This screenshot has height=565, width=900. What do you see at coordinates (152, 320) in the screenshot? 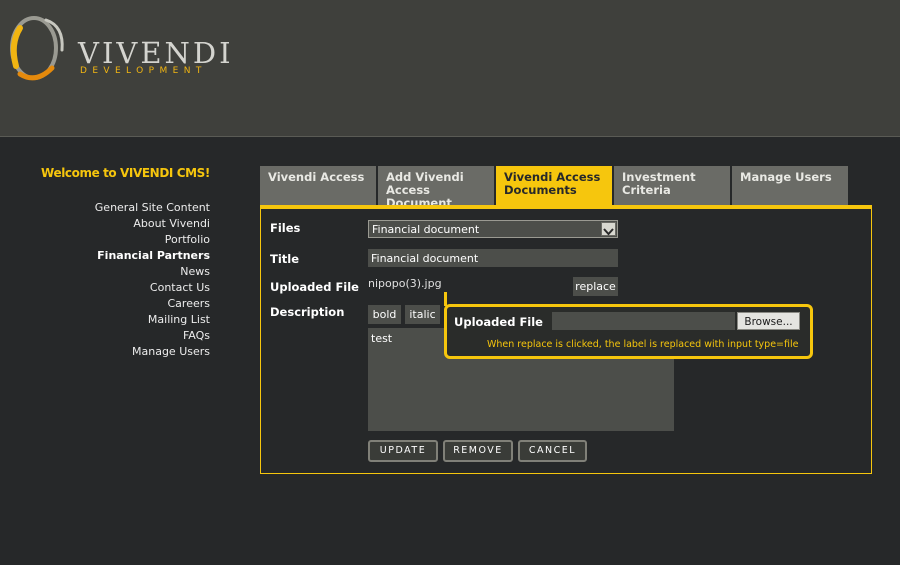
I see `sidebar-item-mailing-list: Mailing List` at bounding box center [152, 320].